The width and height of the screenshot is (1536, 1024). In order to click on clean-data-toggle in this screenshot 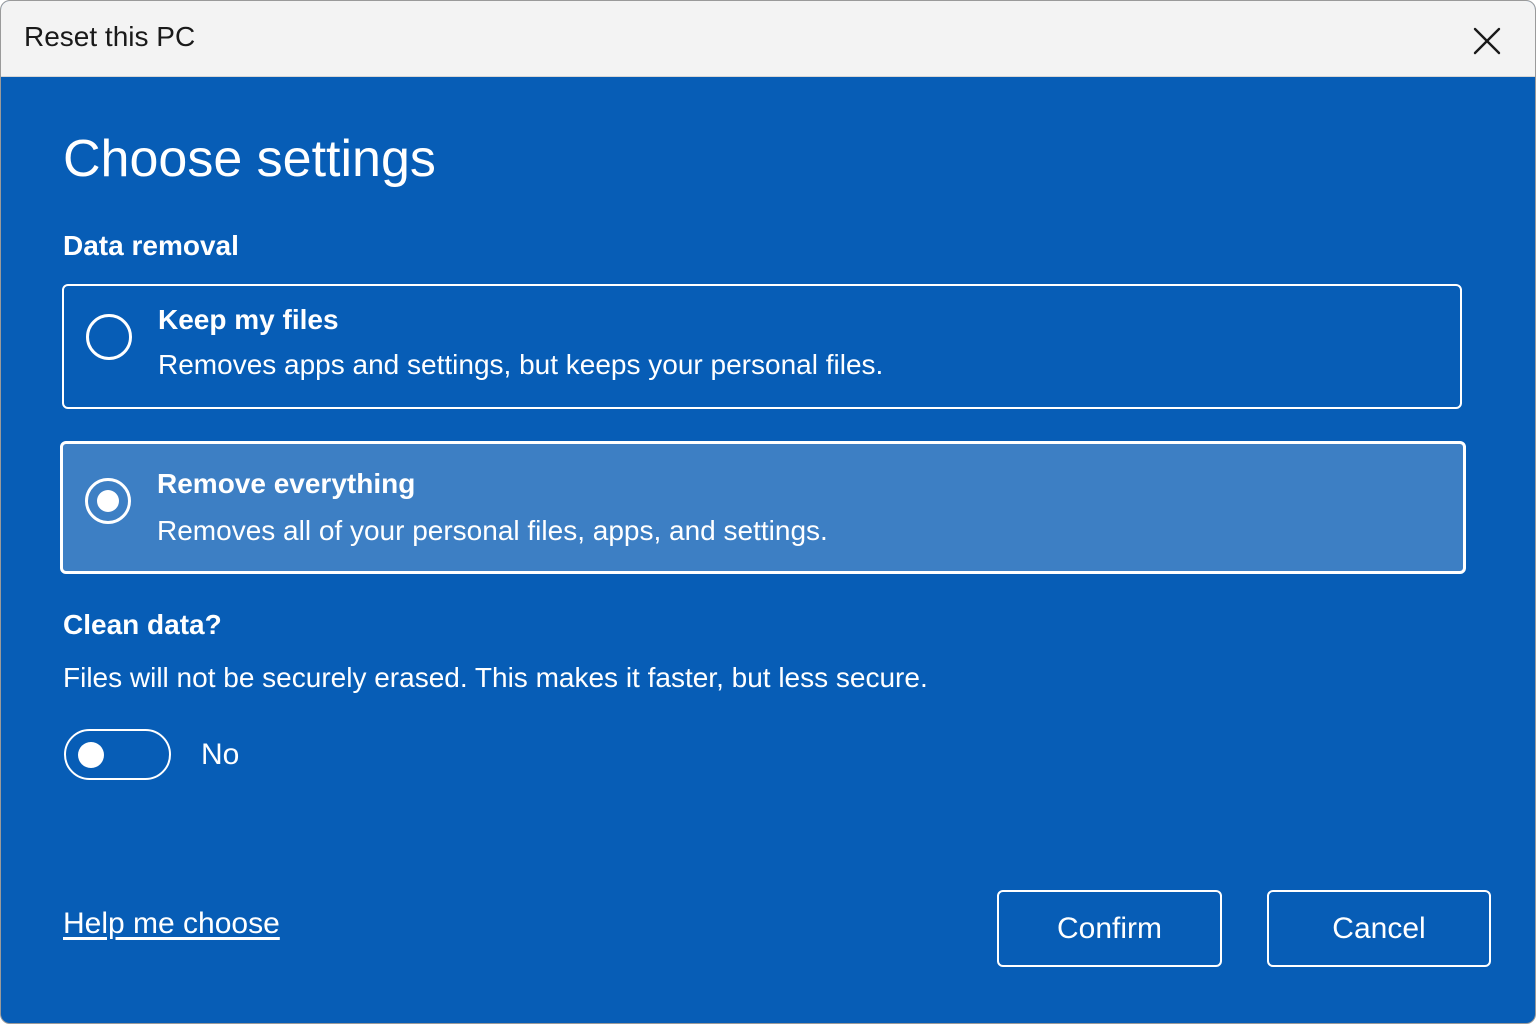, I will do `click(117, 754)`.